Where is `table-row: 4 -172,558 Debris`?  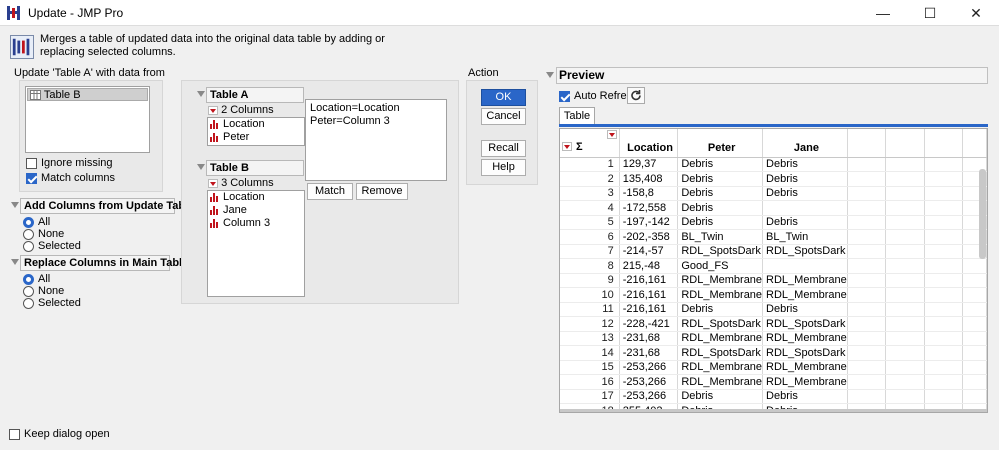 table-row: 4 -172,558 Debris is located at coordinates (773, 208).